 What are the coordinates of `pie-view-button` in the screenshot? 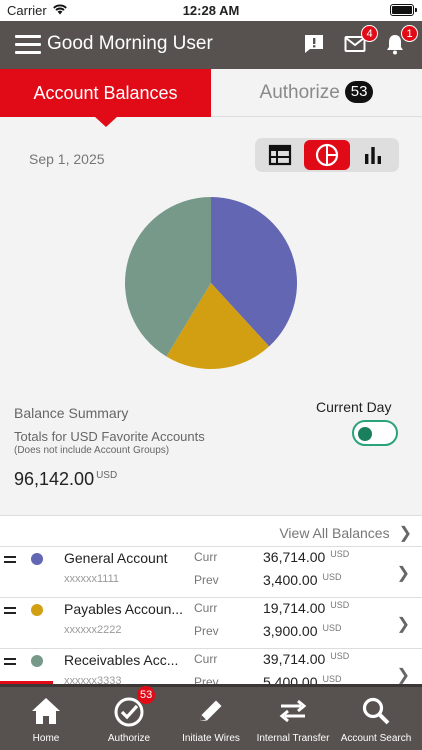 It's located at (327, 155).